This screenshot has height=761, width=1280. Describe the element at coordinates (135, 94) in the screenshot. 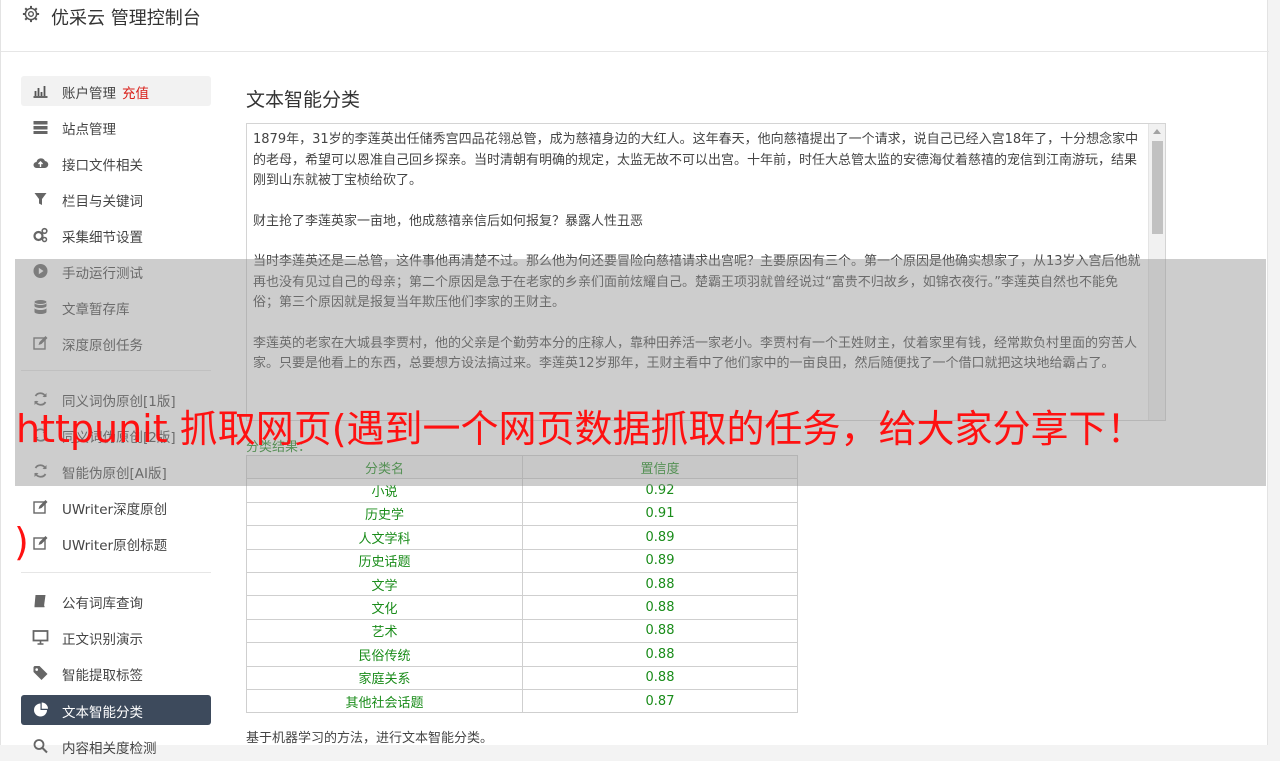

I see `recharge-link: 充值` at that location.